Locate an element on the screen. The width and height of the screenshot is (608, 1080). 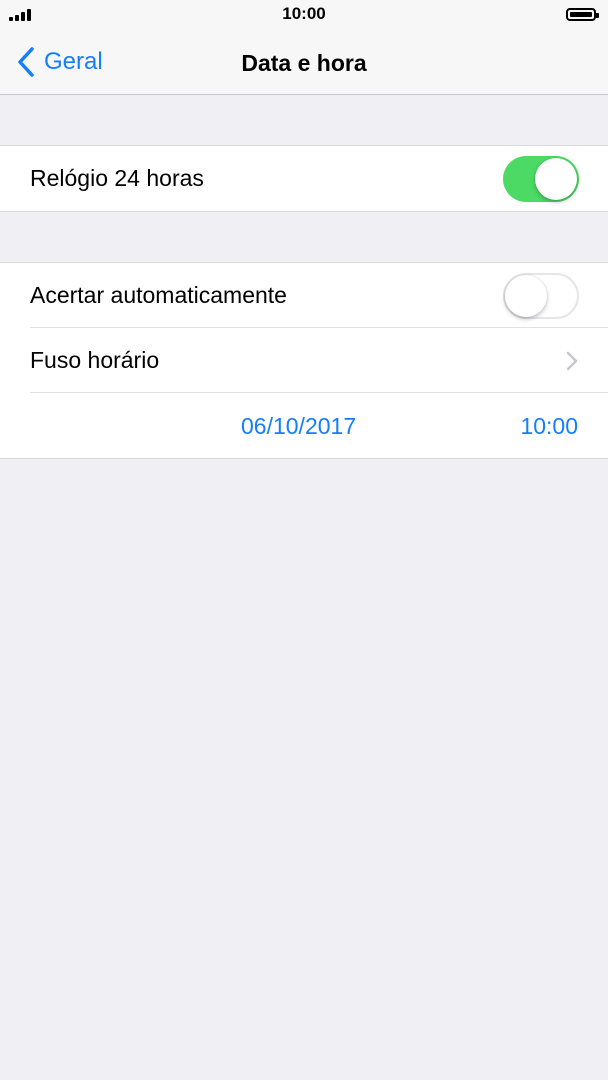
time-value: 10:00 is located at coordinates (549, 426).